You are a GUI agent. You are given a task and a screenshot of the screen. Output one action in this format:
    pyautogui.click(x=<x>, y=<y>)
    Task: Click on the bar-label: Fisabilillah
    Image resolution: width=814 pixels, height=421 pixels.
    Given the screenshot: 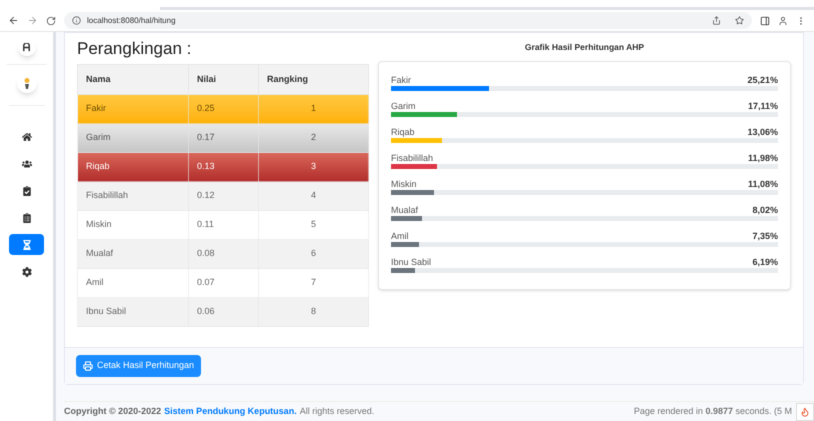 What is the action you would take?
    pyautogui.click(x=412, y=158)
    